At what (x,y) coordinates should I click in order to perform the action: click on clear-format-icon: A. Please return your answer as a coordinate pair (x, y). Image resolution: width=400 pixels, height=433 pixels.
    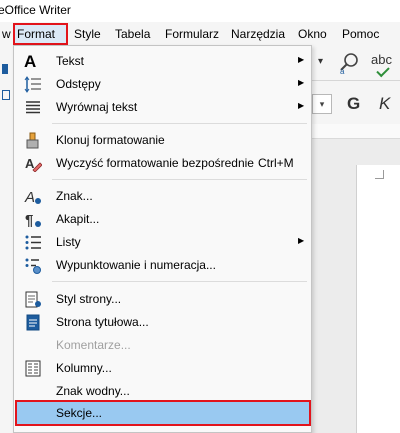
    Looking at the image, I should click on (33, 164).